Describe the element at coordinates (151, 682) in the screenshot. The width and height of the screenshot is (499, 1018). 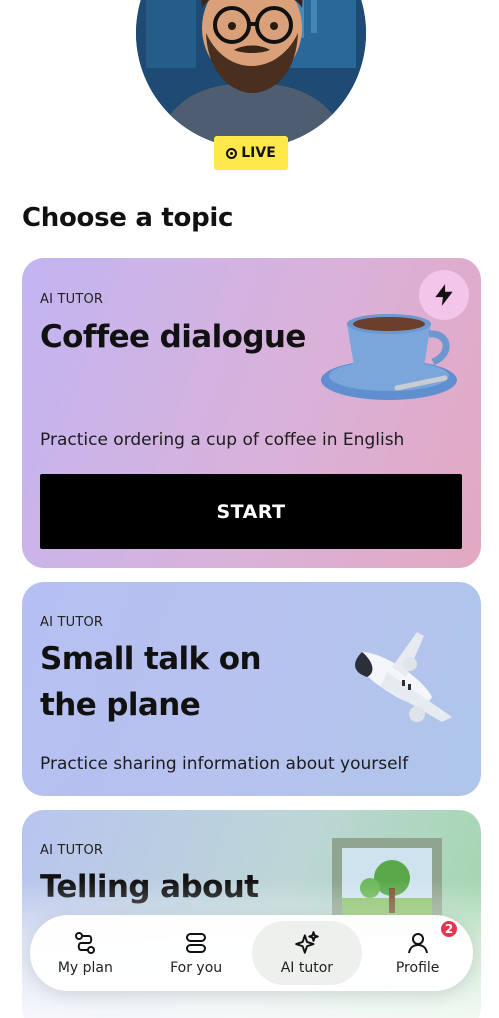
I see `card-title: Small talk on the plane` at that location.